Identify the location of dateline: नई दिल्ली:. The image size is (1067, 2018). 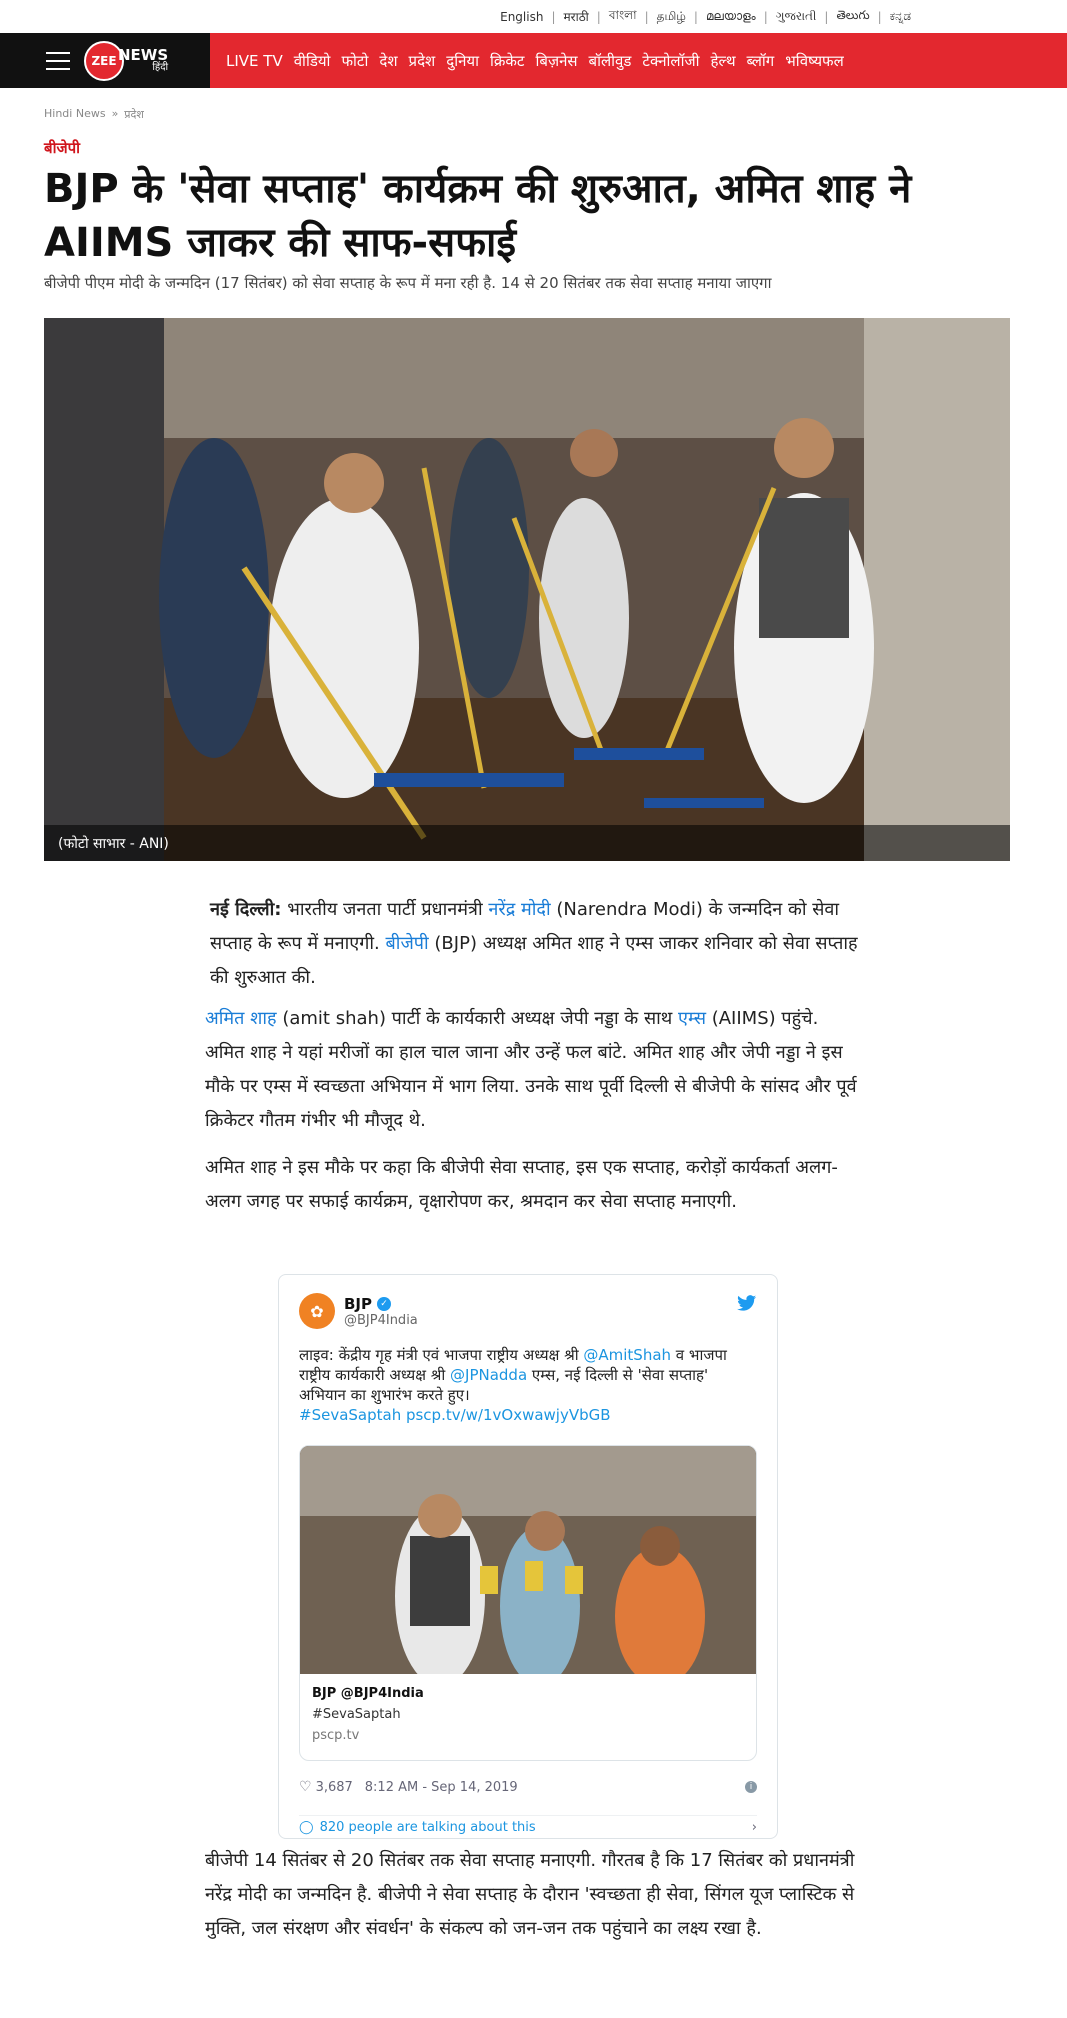
(246, 909).